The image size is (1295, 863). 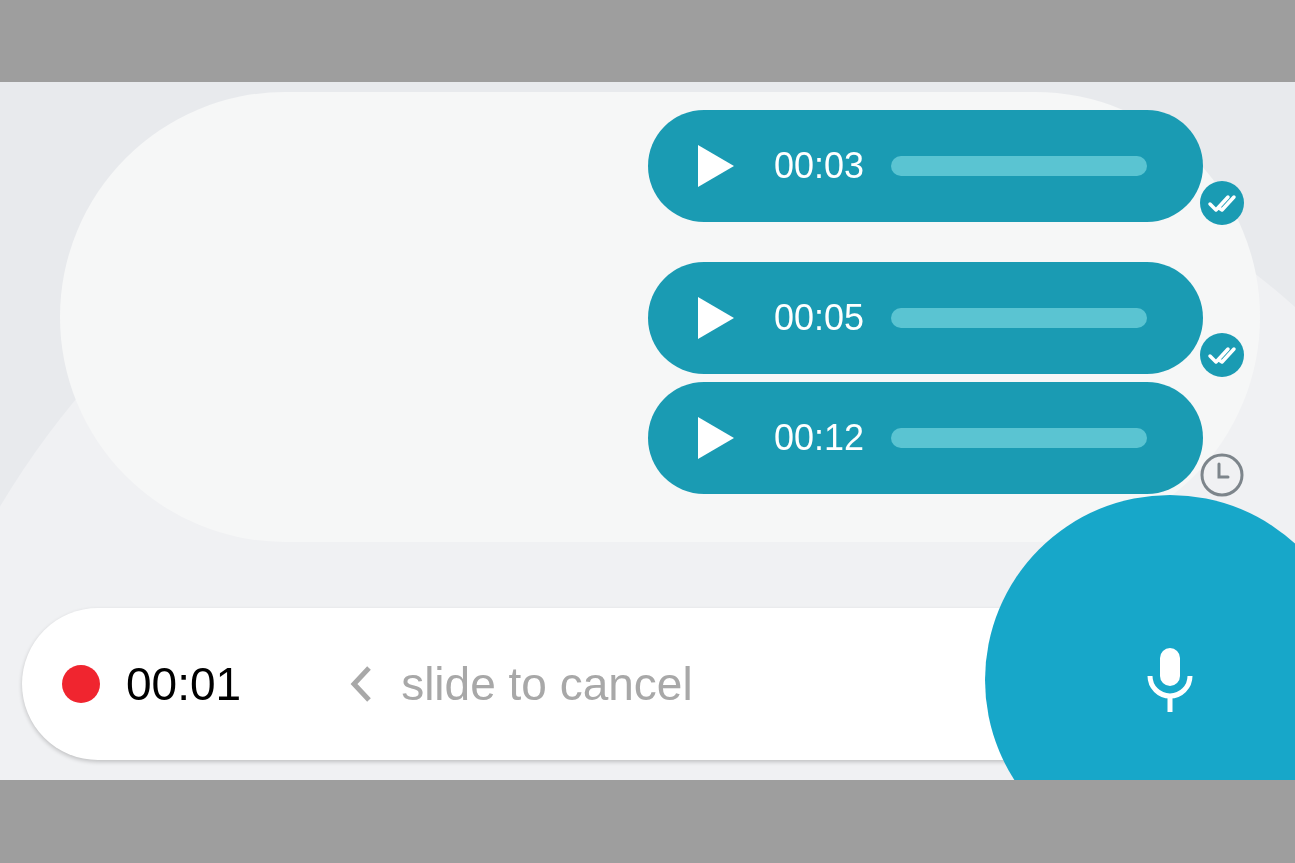 I want to click on chevron-left-icon, so click(x=361, y=684).